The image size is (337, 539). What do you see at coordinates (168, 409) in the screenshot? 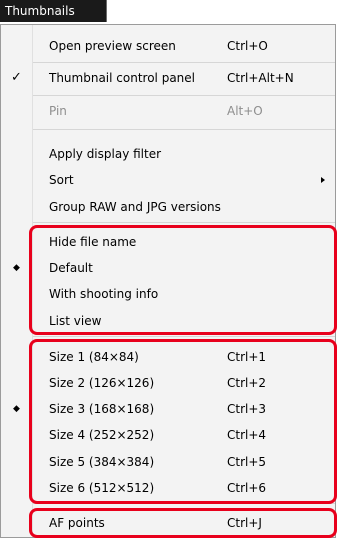
I see `menu-item-size-3: ◆ Size 3 (168×168) Ctrl+3` at bounding box center [168, 409].